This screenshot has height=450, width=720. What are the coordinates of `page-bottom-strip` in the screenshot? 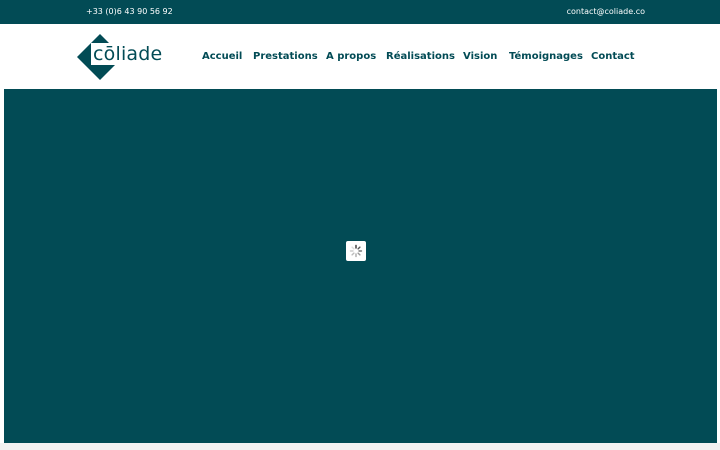 It's located at (360, 446).